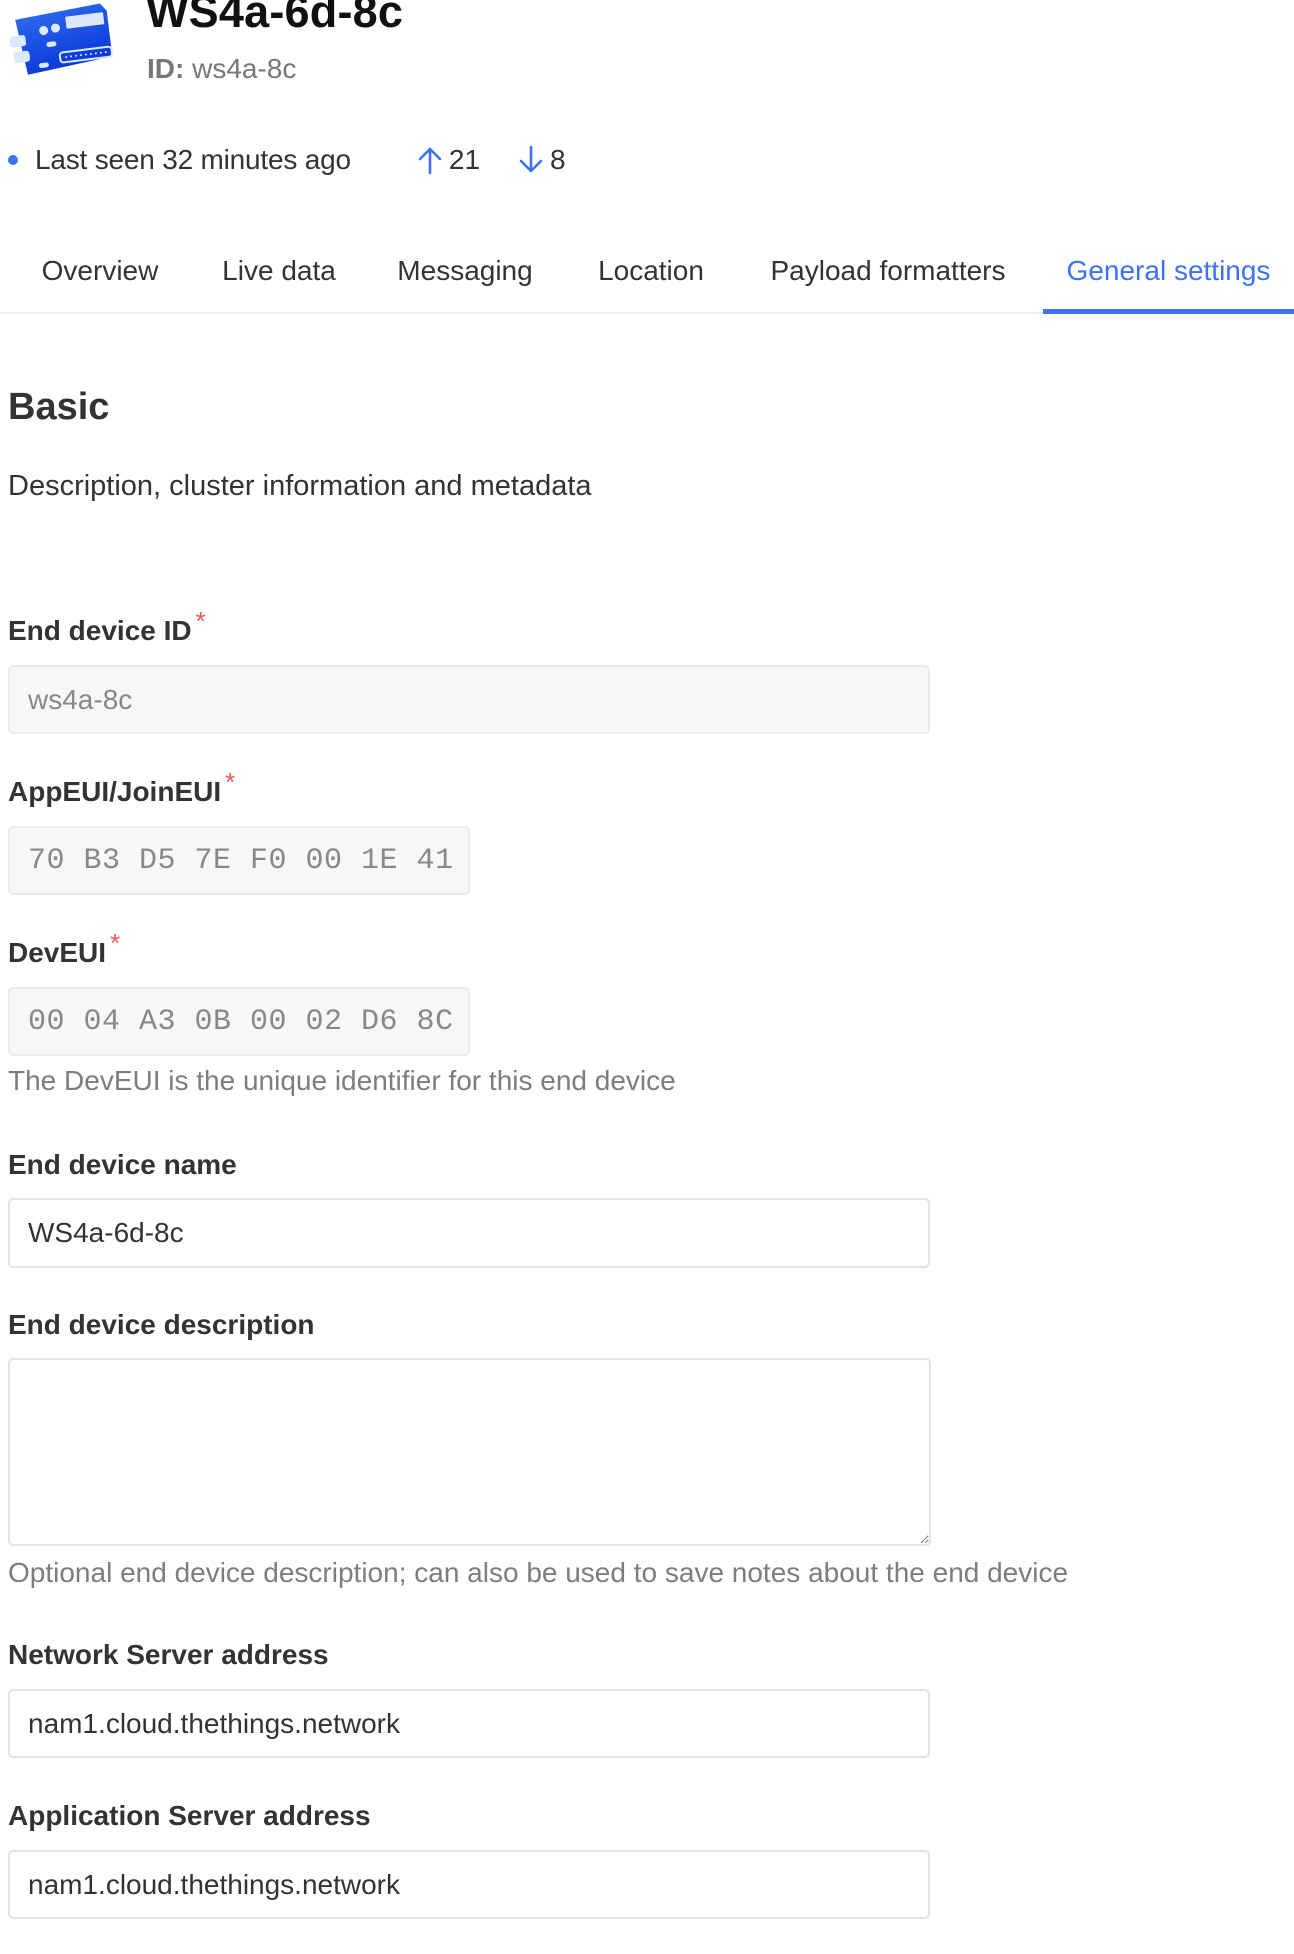 The height and width of the screenshot is (1954, 1294). I want to click on tab-live-data: Live data, so click(279, 271).